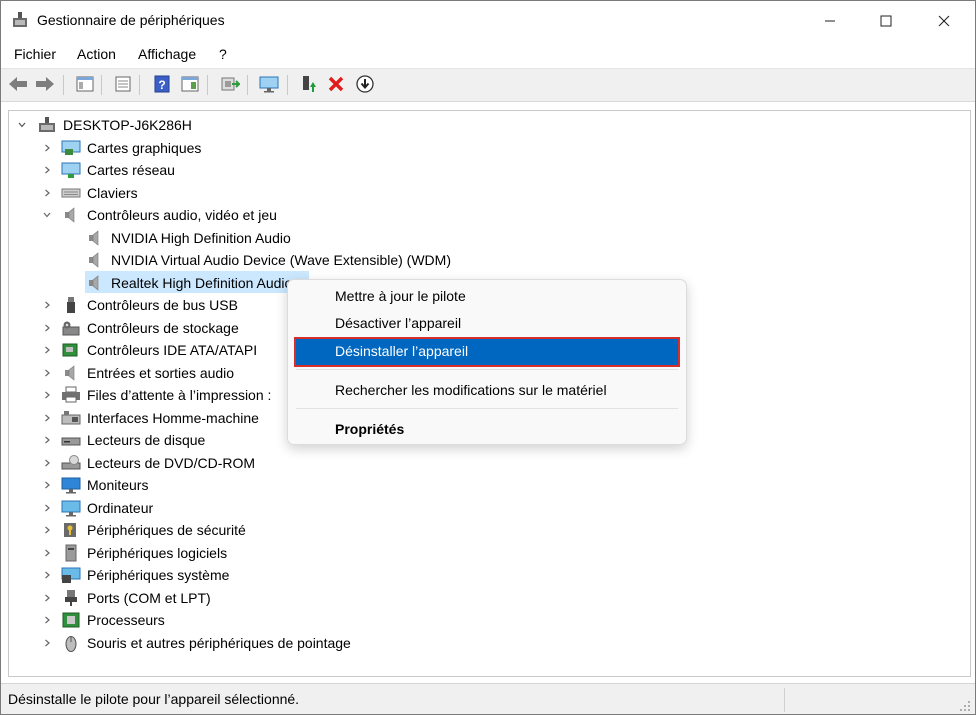 The image size is (976, 715). I want to click on tree-device-item: NVIDIA High Definition Audio, so click(479, 238).